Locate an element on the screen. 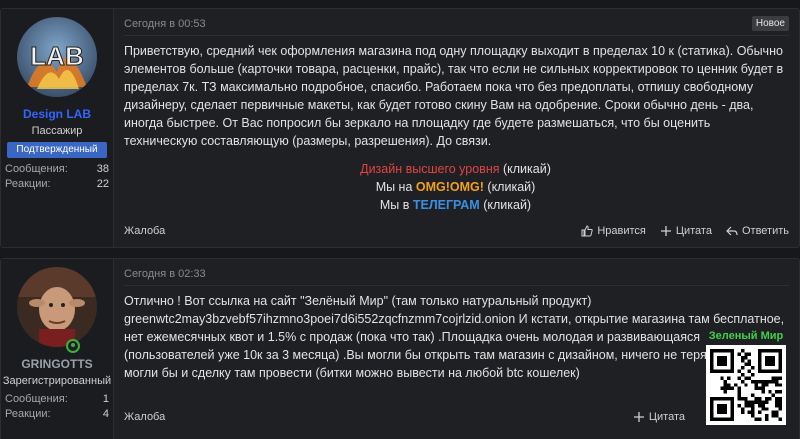  promo-line-3: Мы в ТЕЛЕГРАМ (кликай) is located at coordinates (455, 205).